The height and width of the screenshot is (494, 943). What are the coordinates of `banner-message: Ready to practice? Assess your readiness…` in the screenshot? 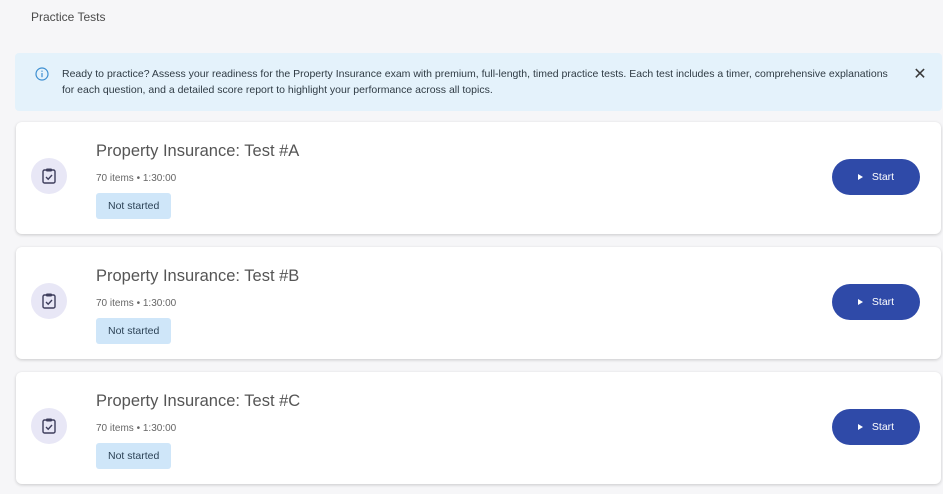 It's located at (475, 82).